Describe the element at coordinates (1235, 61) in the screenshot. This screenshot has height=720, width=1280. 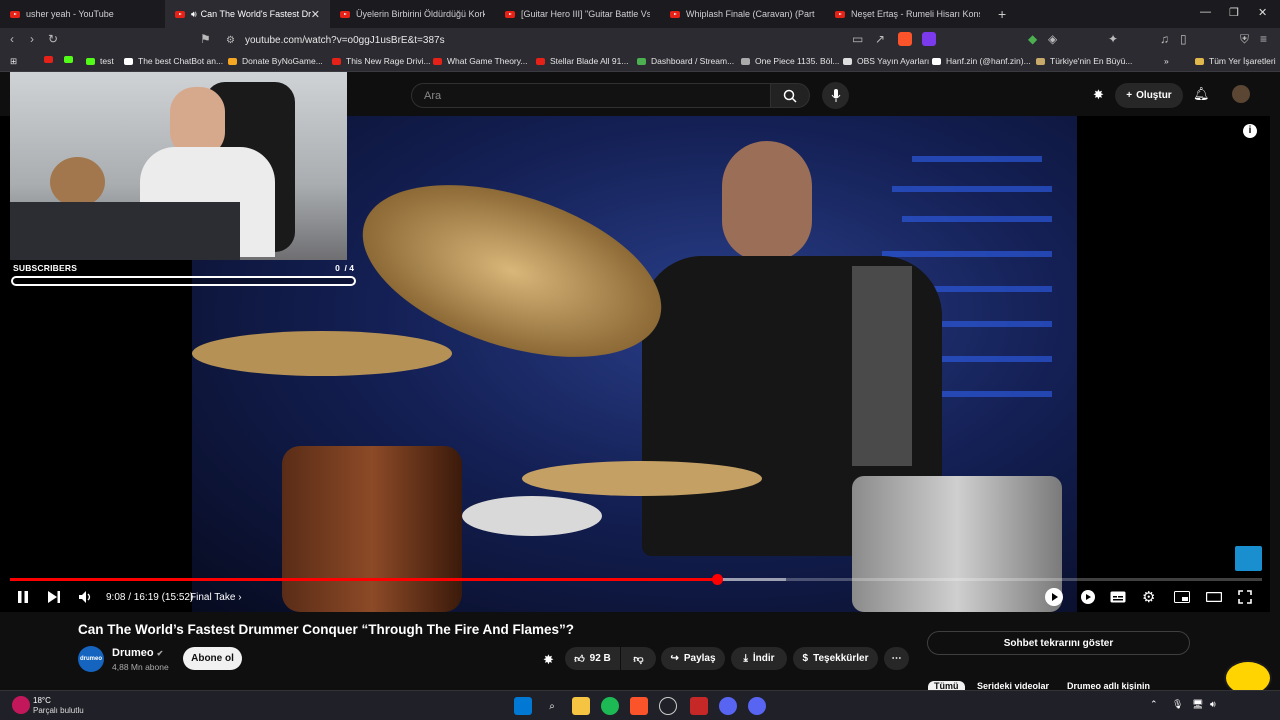
I see `bookmark-item: Tüm Yer İşaretleri` at that location.